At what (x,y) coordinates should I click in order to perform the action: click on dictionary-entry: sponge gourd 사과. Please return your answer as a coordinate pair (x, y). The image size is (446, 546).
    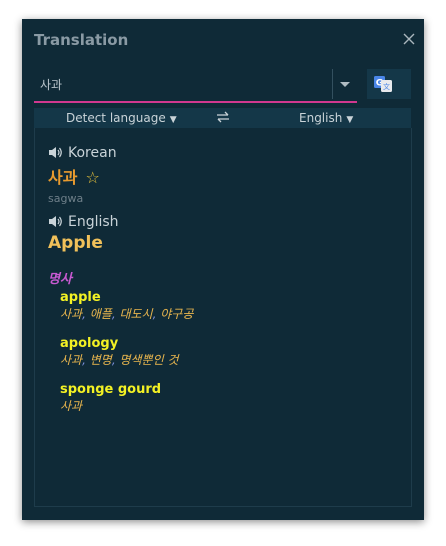
    Looking at the image, I should click on (110, 398).